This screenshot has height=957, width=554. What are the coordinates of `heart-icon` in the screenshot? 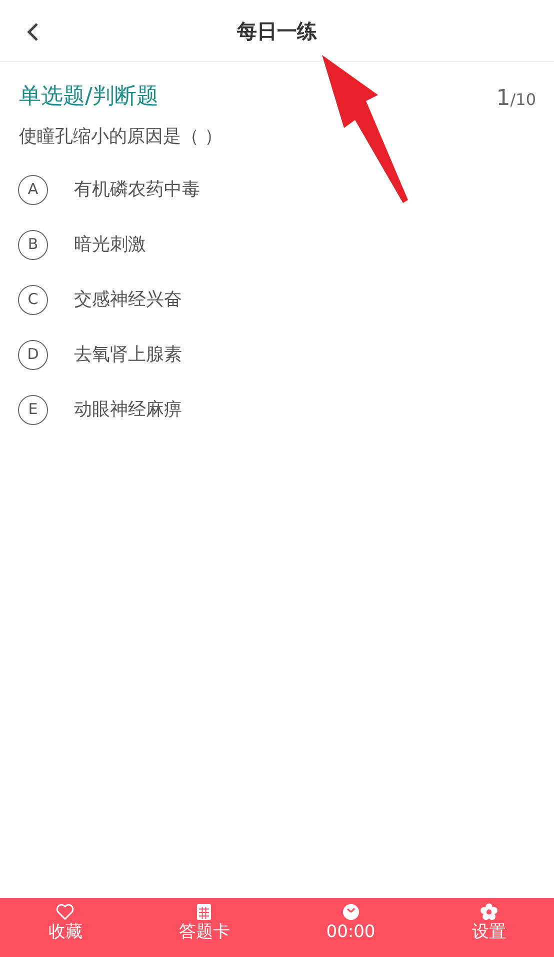 It's located at (65, 912).